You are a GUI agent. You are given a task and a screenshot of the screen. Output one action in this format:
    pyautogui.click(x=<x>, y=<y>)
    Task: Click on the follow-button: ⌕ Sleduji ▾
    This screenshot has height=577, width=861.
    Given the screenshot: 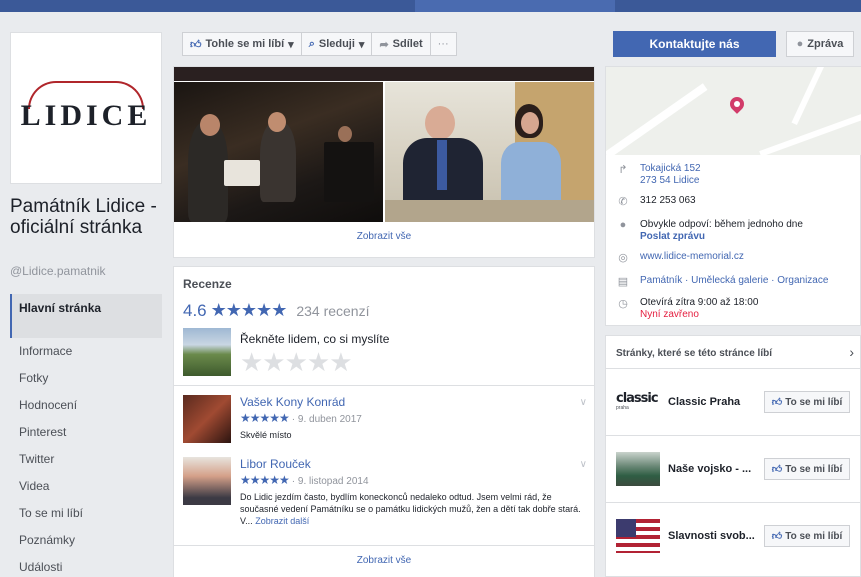 What is the action you would take?
    pyautogui.click(x=336, y=44)
    